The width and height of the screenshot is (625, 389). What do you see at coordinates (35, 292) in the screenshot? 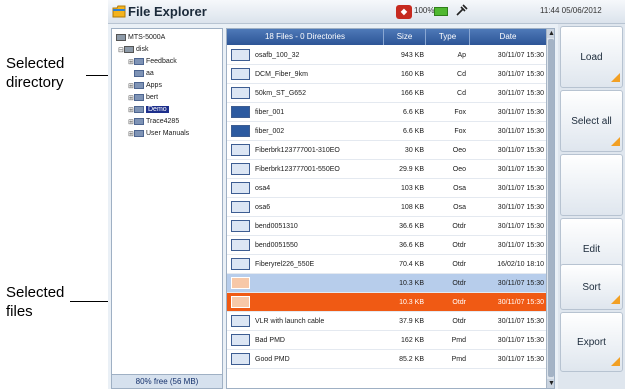
I see `callout-line-1: Selected` at bounding box center [35, 292].